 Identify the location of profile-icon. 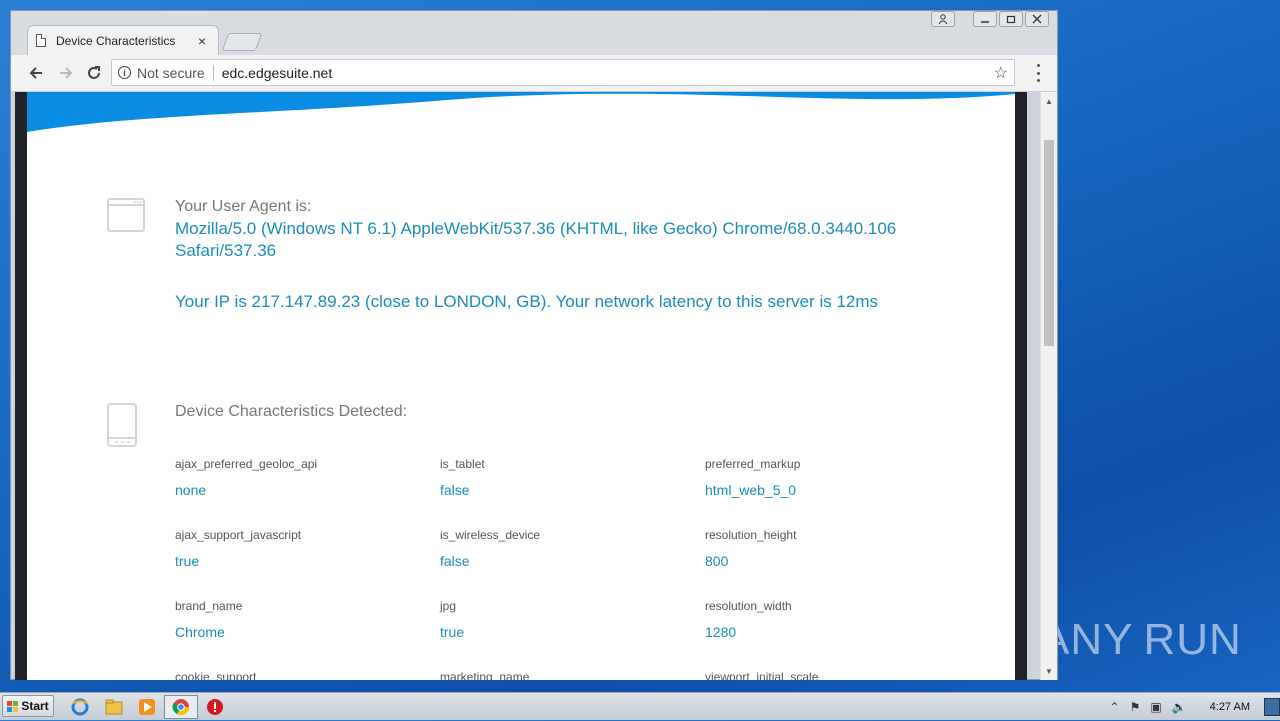
(943, 19).